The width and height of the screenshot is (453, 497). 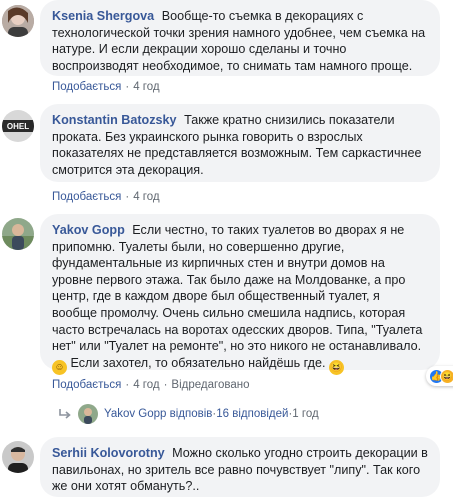 I want to click on svg-text: OHEL, so click(x=18, y=126).